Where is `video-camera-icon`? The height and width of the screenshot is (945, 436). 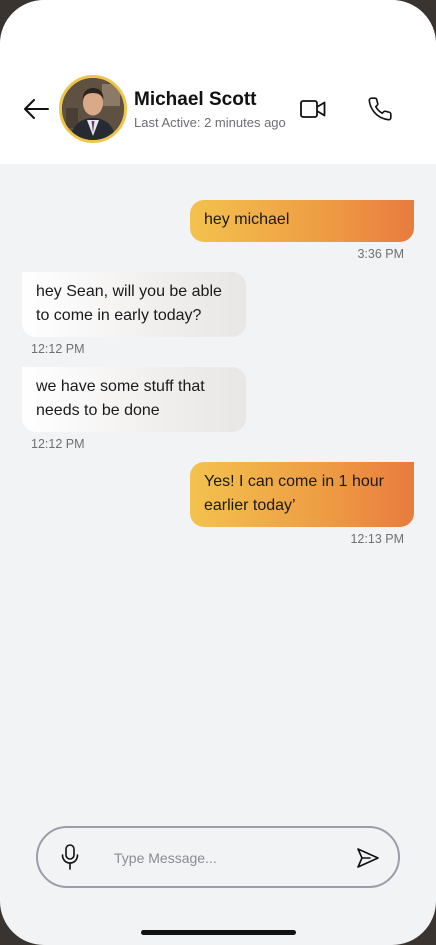 video-camera-icon is located at coordinates (313, 109).